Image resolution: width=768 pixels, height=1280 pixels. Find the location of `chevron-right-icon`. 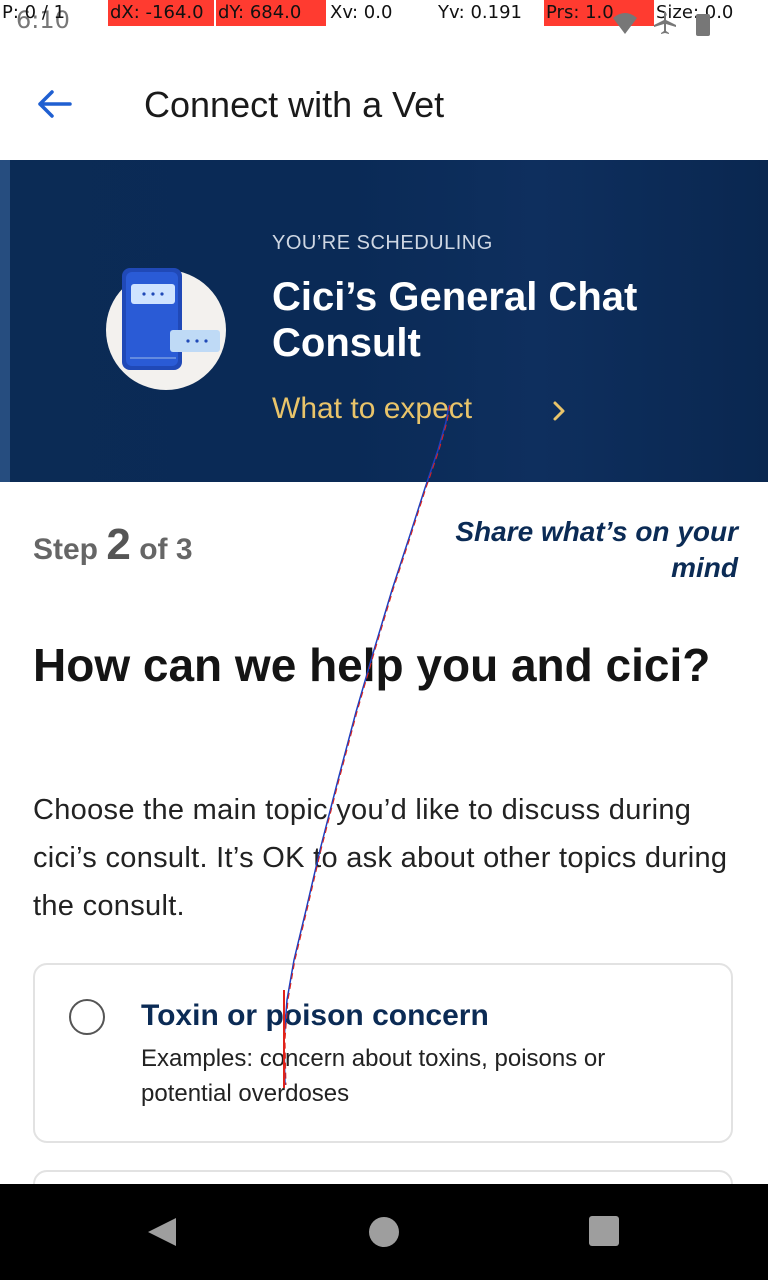

chevron-right-icon is located at coordinates (560, 411).